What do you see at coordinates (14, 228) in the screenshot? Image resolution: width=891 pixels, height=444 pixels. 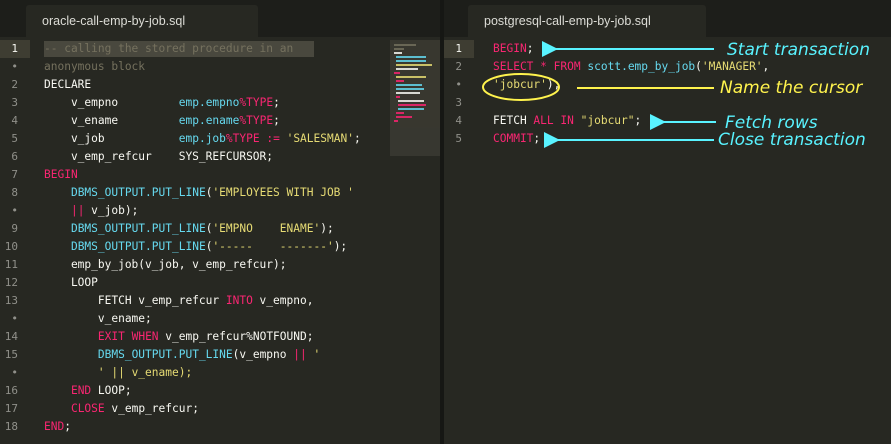 I see `line-number: 9` at bounding box center [14, 228].